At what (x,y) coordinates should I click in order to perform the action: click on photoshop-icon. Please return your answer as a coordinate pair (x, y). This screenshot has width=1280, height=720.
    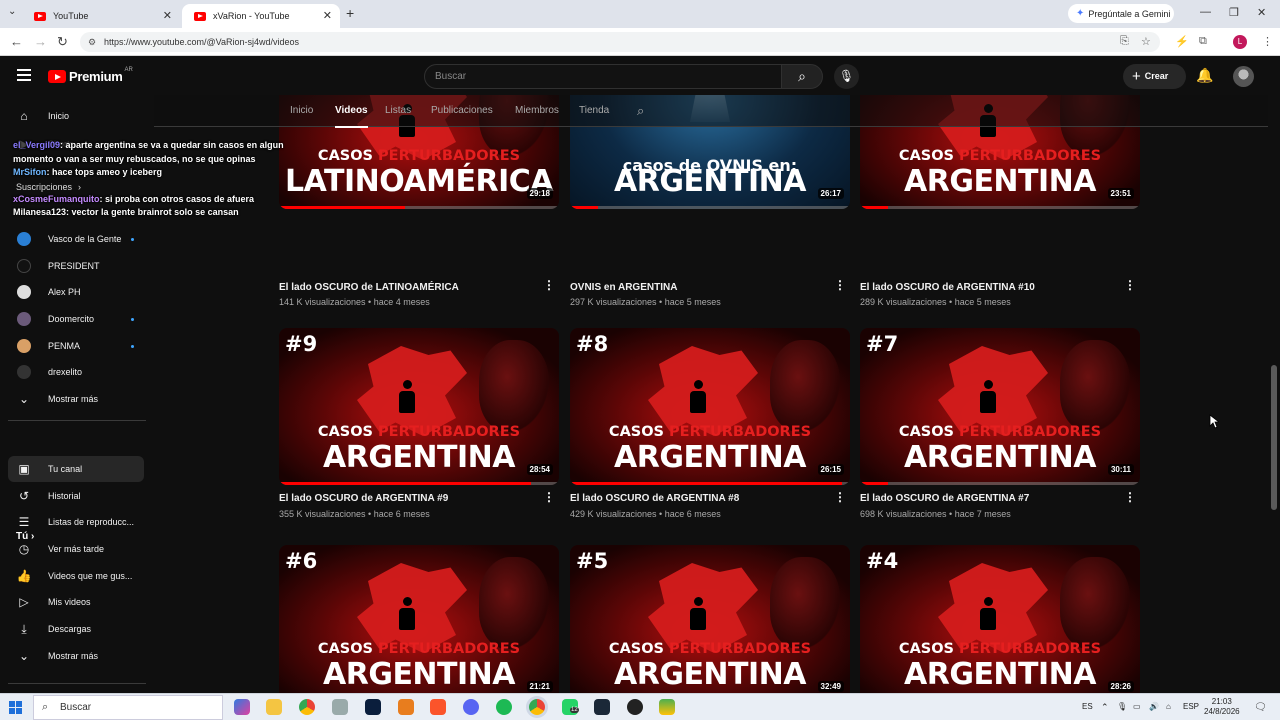
    Looking at the image, I should click on (373, 707).